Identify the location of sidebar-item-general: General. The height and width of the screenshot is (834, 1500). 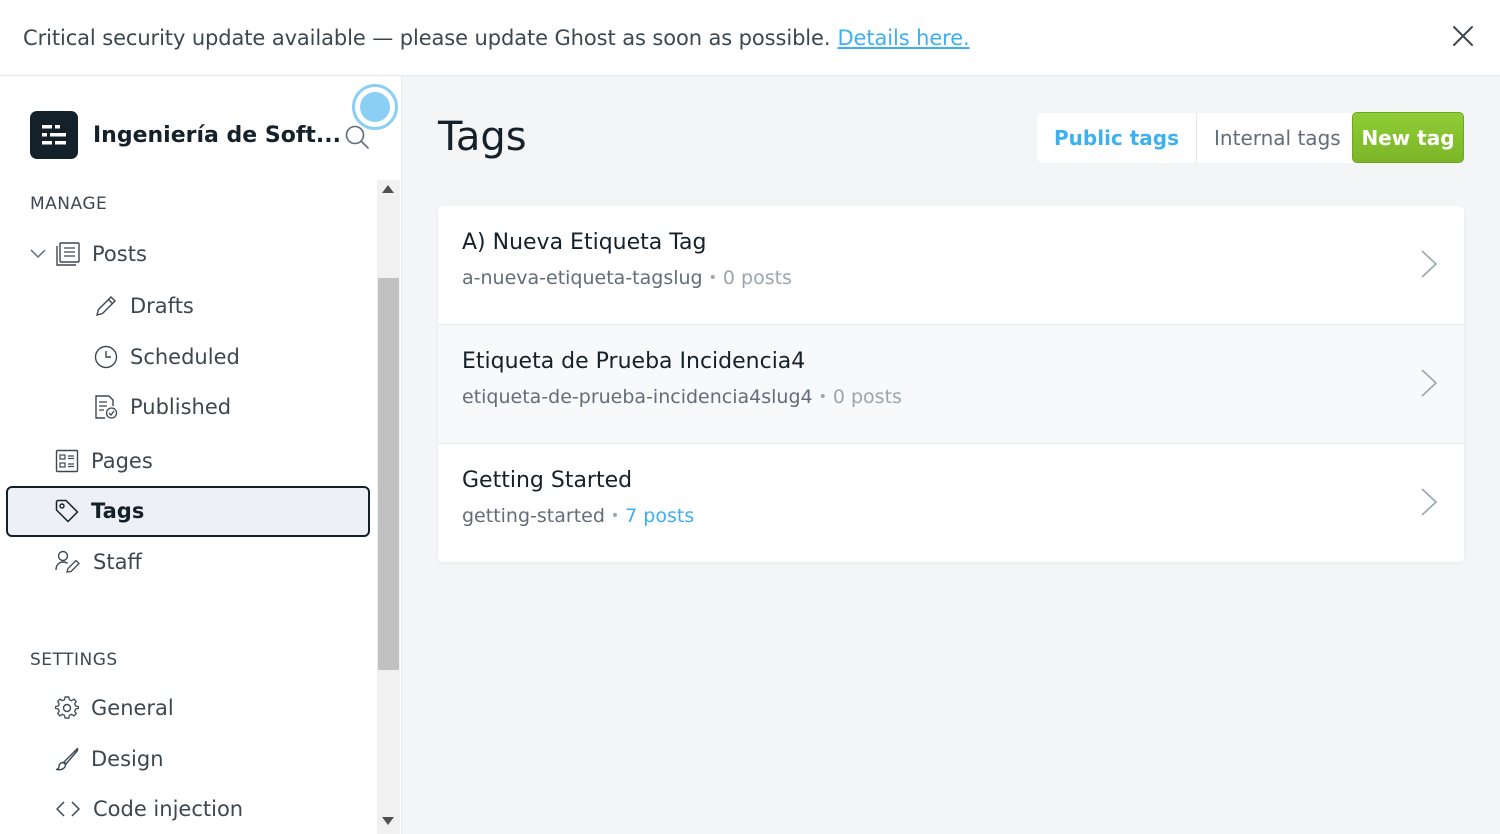
(114, 708).